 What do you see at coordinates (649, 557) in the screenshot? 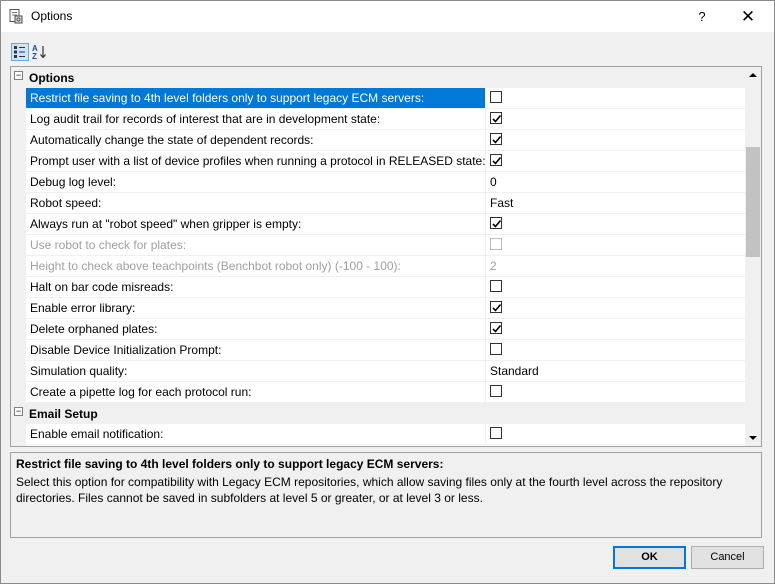
I see `ok-button: OK` at bounding box center [649, 557].